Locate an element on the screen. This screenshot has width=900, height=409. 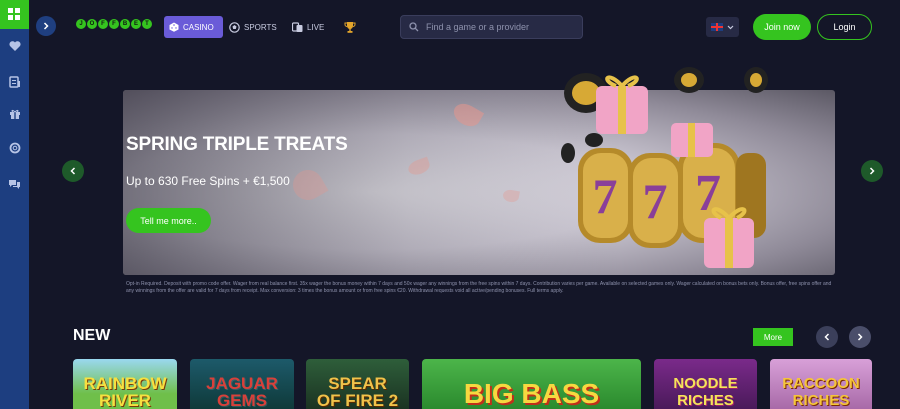
tab-live-label: LIVE is located at coordinates (316, 27).